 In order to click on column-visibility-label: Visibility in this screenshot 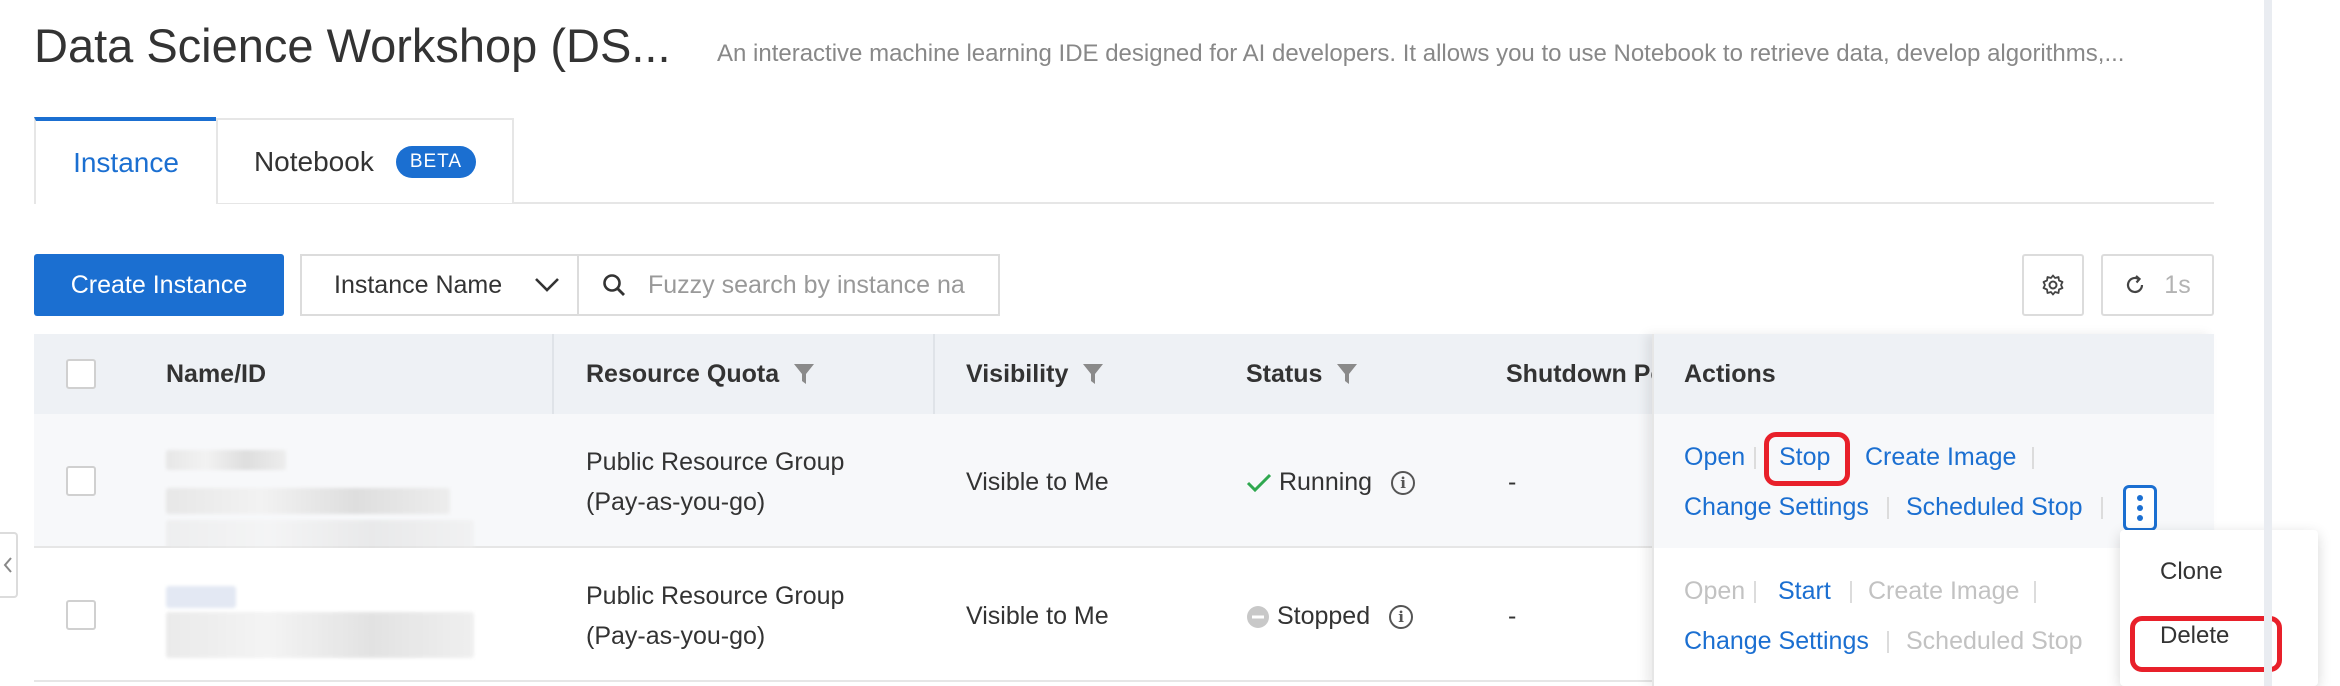, I will do `click(1017, 373)`.